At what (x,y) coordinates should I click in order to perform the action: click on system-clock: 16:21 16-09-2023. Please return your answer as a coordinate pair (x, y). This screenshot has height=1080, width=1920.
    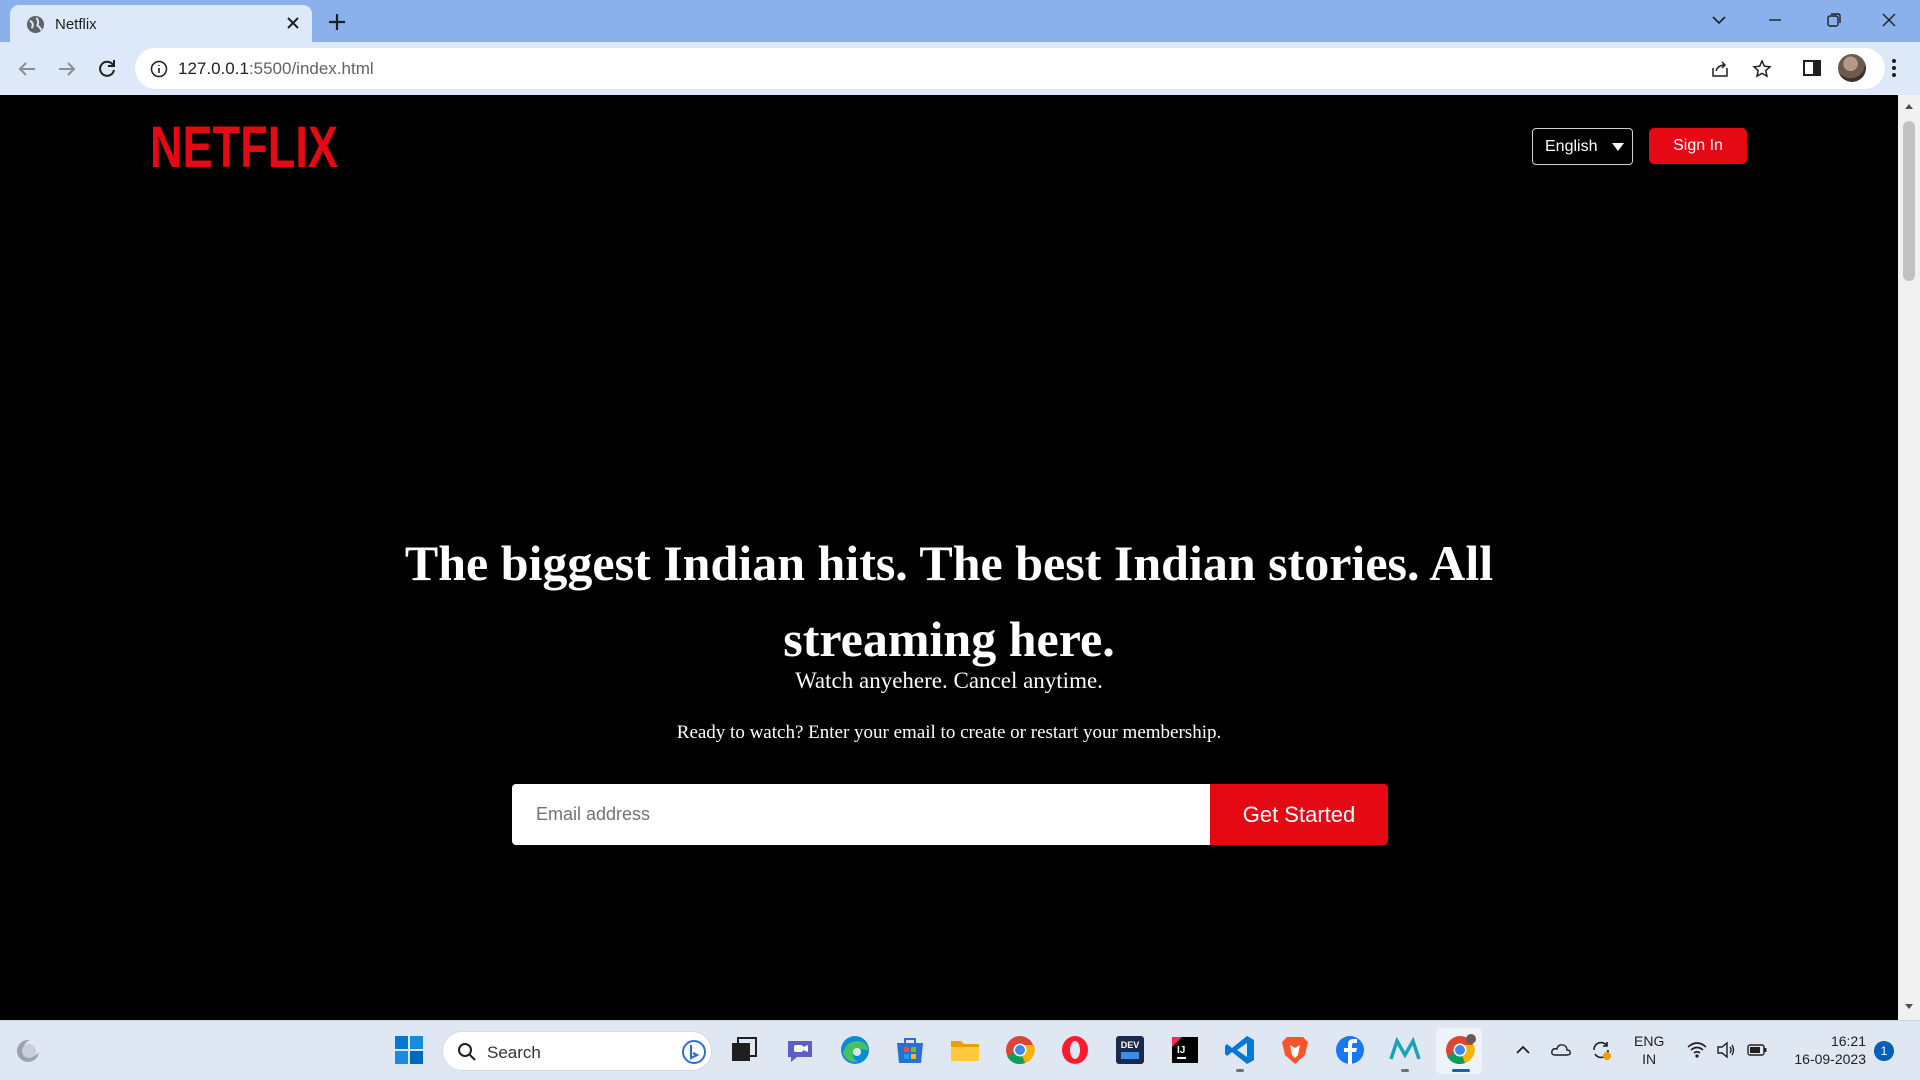
    Looking at the image, I should click on (1824, 1050).